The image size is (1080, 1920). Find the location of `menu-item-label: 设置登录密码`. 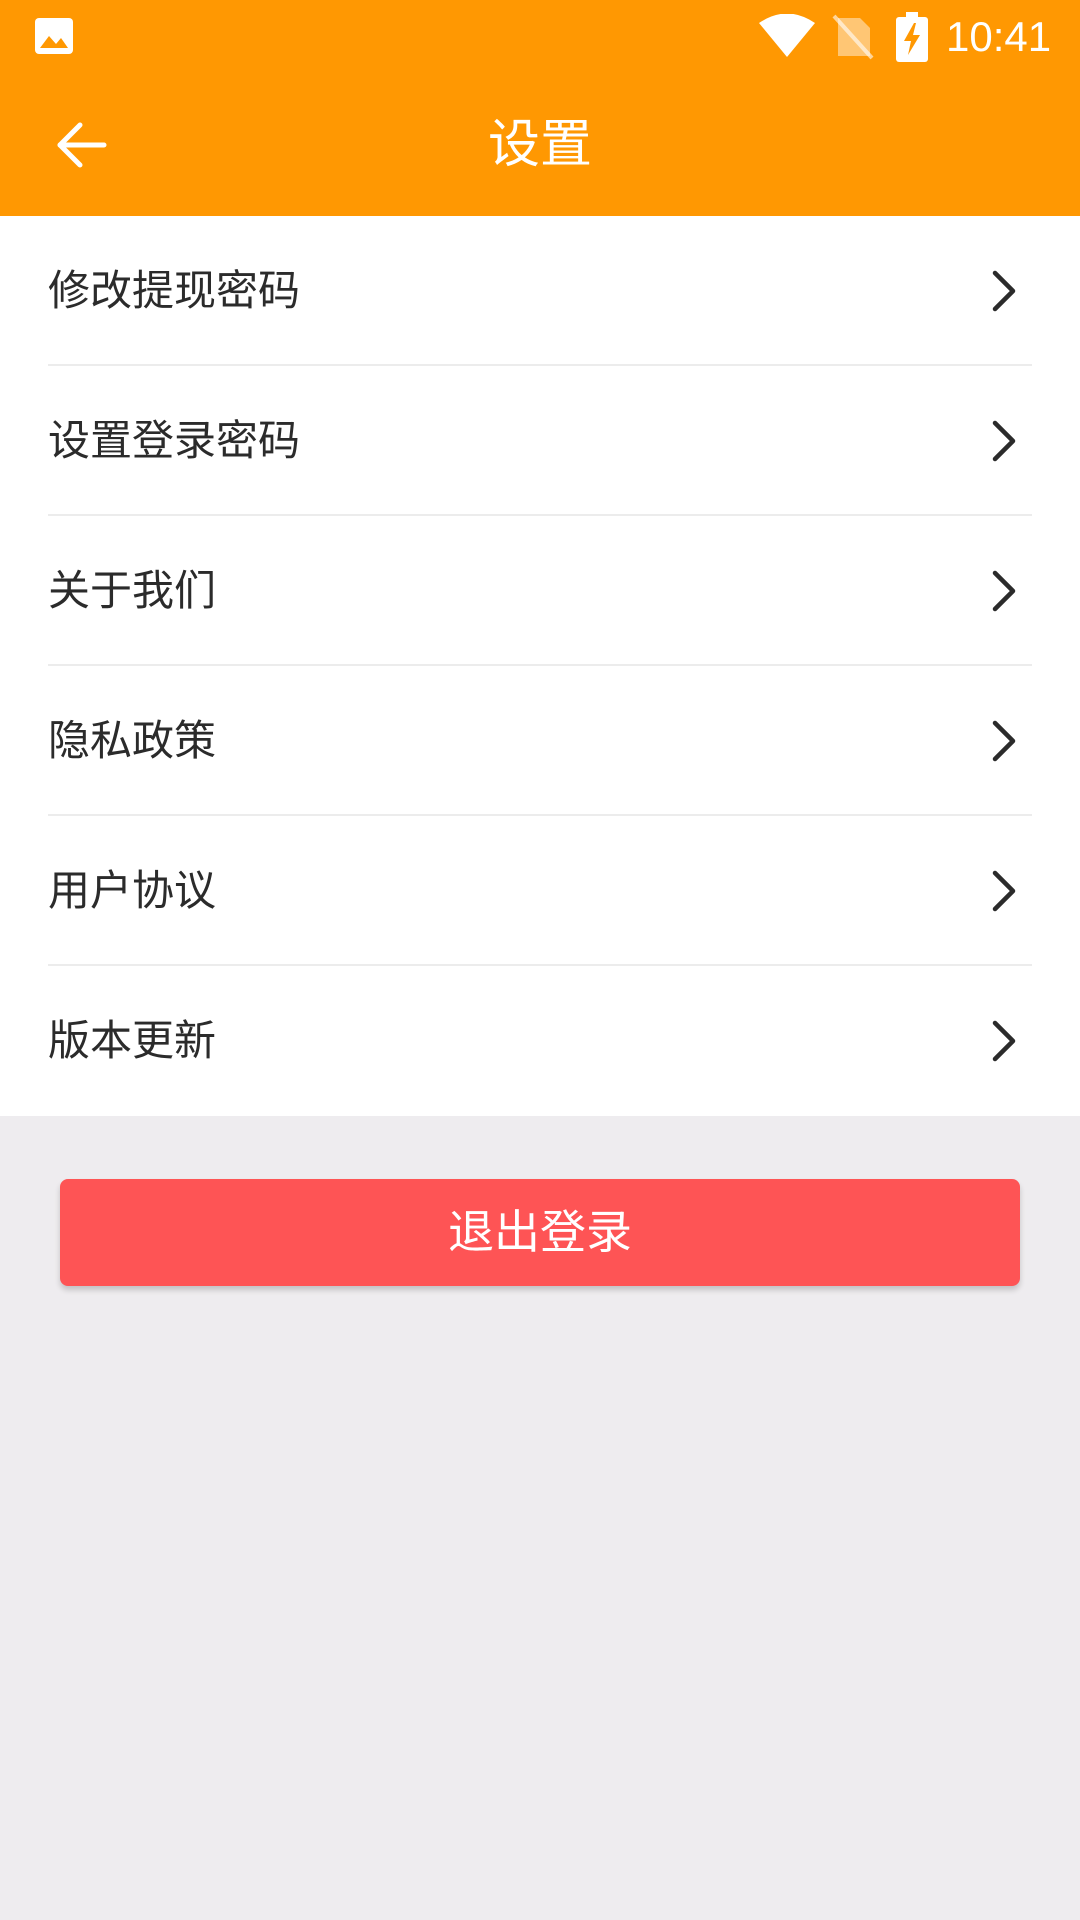

menu-item-label: 设置登录密码 is located at coordinates (174, 440).